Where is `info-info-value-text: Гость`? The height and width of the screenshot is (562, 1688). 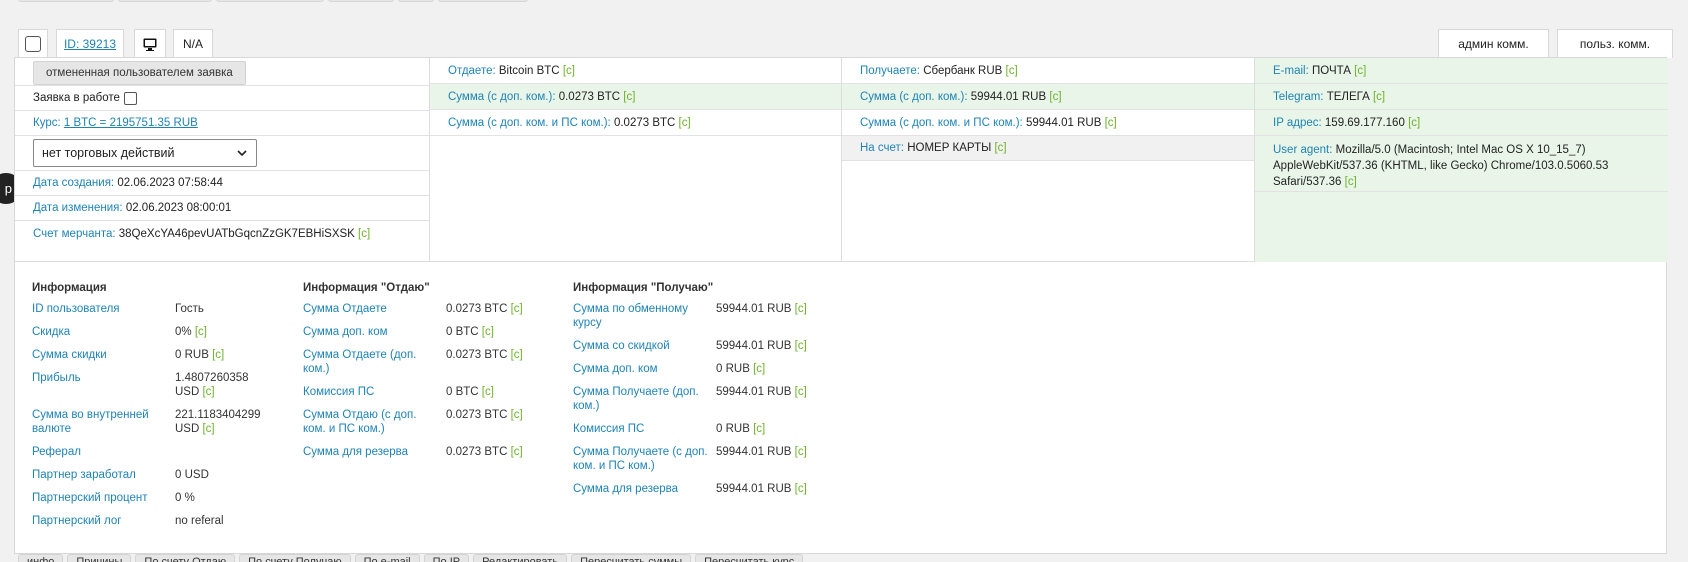 info-info-value-text: Гость is located at coordinates (189, 309).